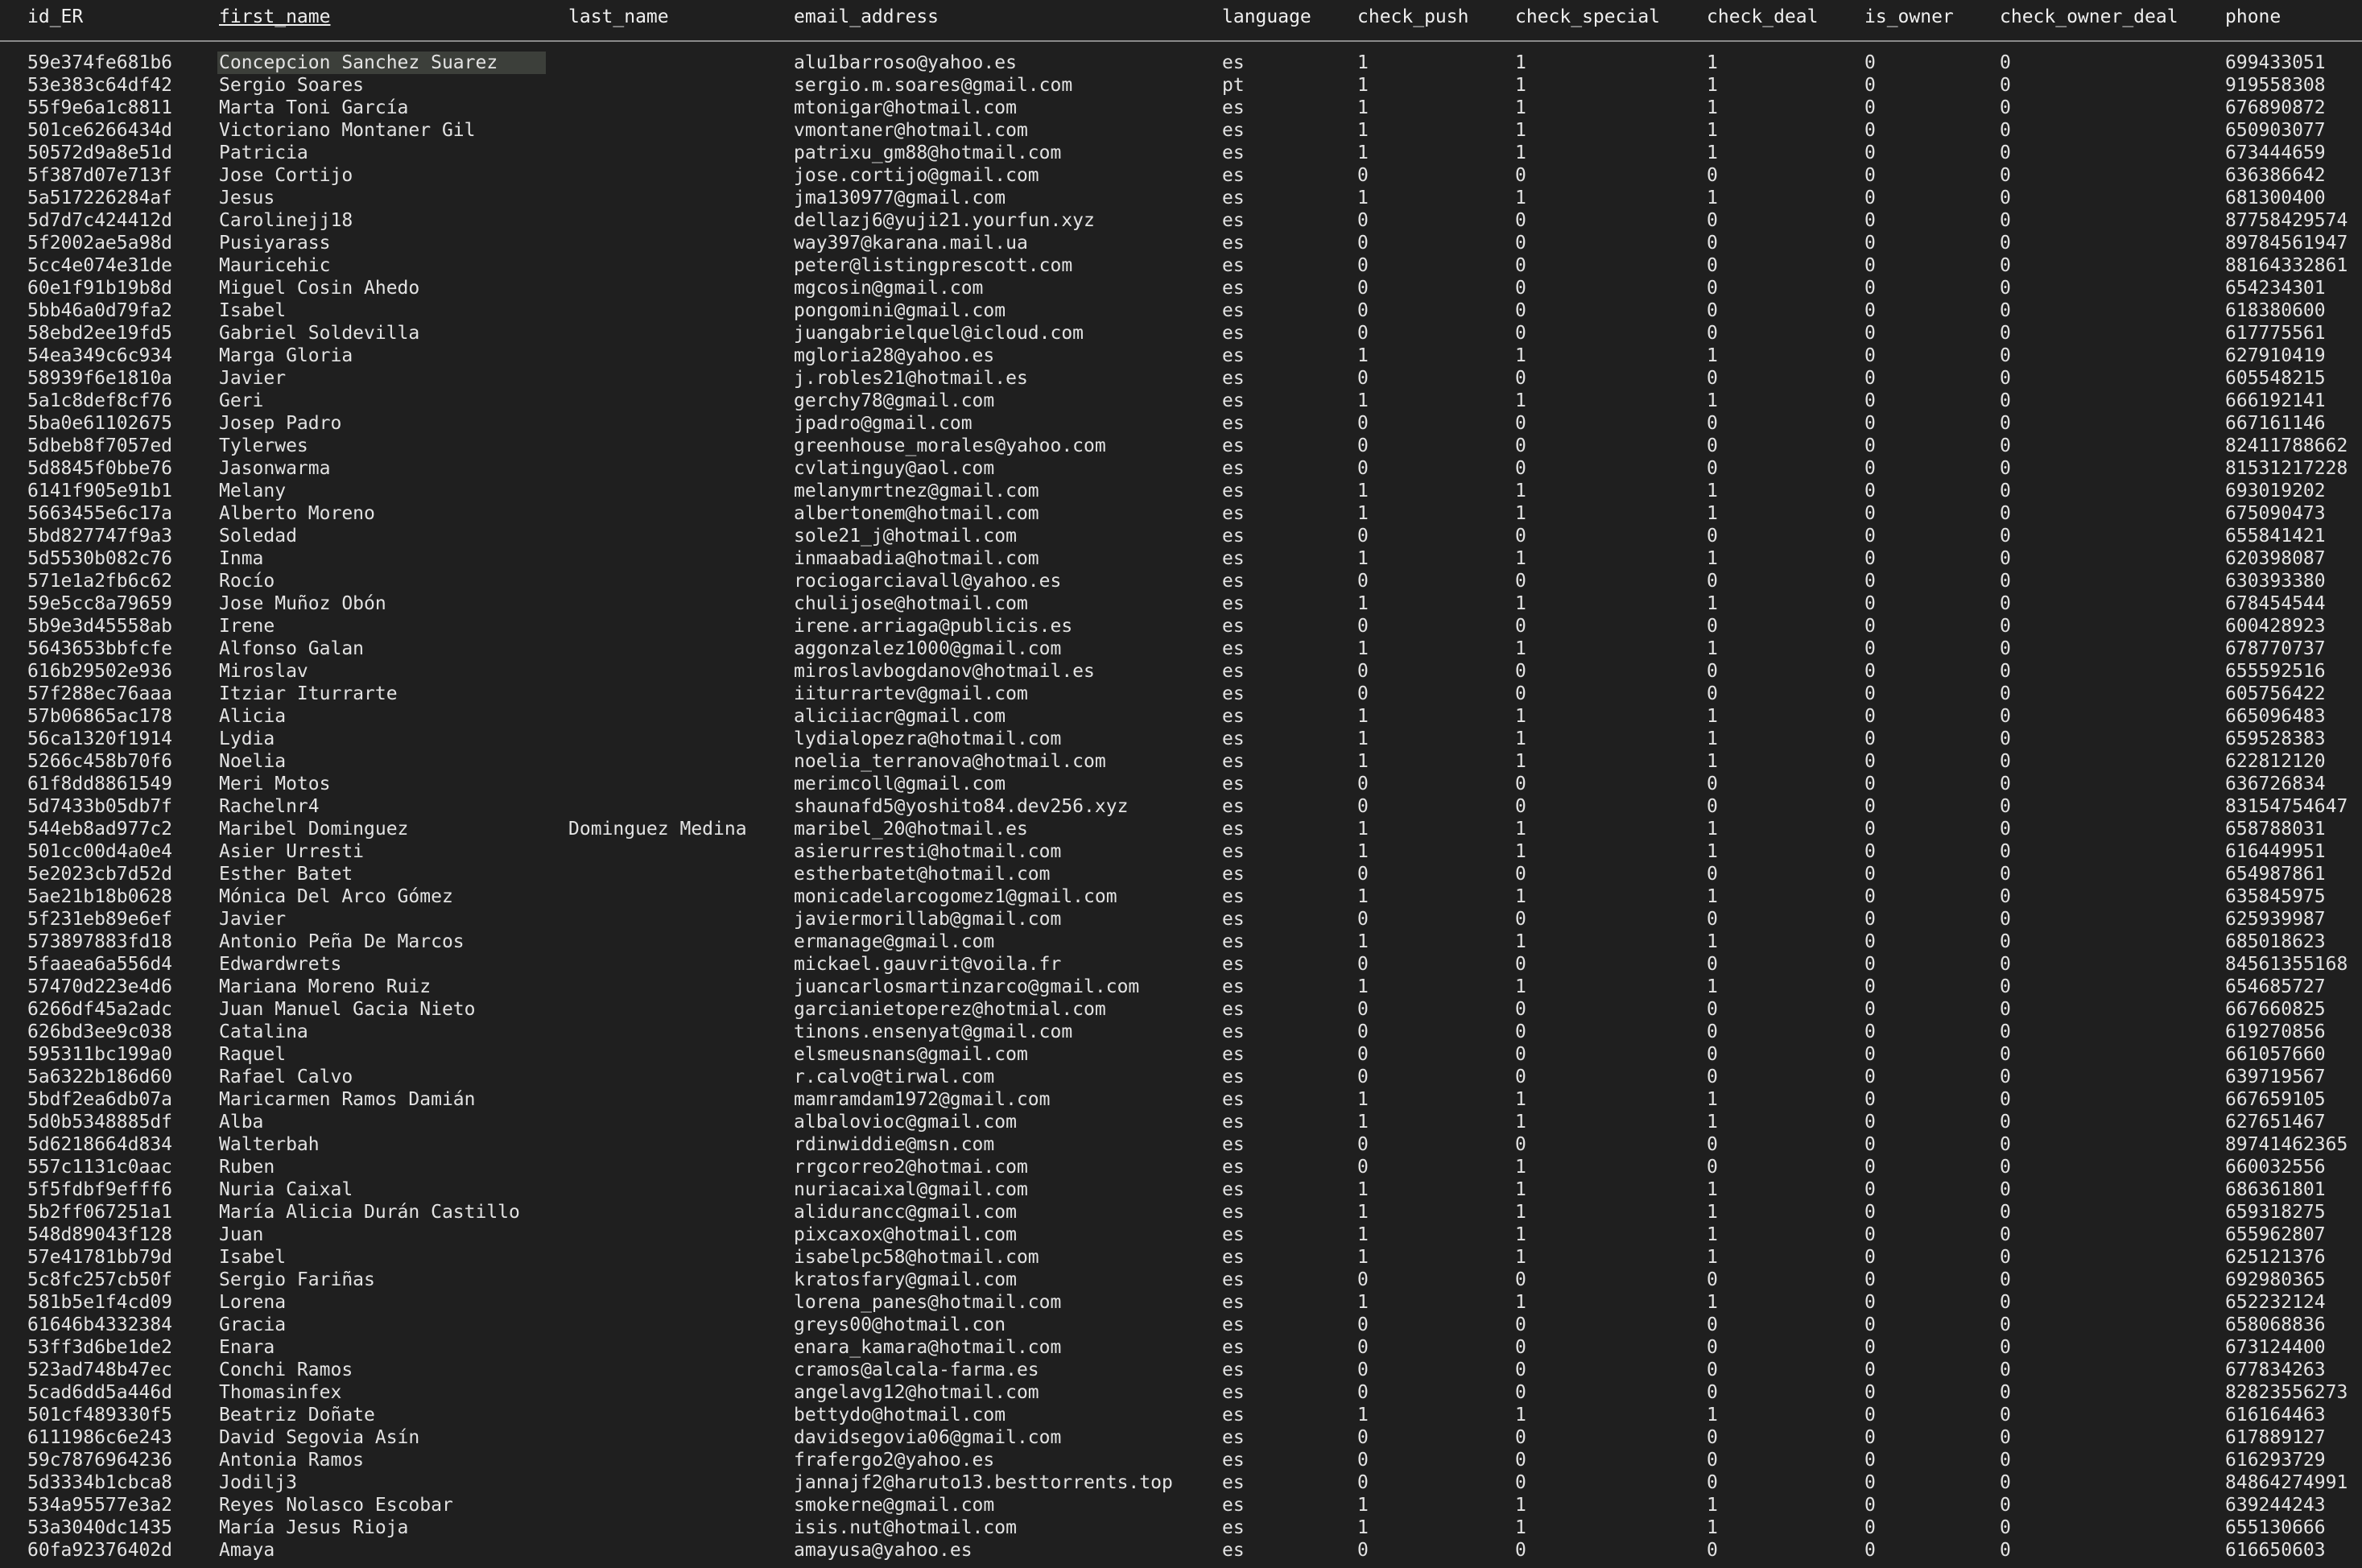 The width and height of the screenshot is (2362, 1568). Describe the element at coordinates (99, 265) in the screenshot. I see `cell-id-ER: 5cc4e074e31de` at that location.